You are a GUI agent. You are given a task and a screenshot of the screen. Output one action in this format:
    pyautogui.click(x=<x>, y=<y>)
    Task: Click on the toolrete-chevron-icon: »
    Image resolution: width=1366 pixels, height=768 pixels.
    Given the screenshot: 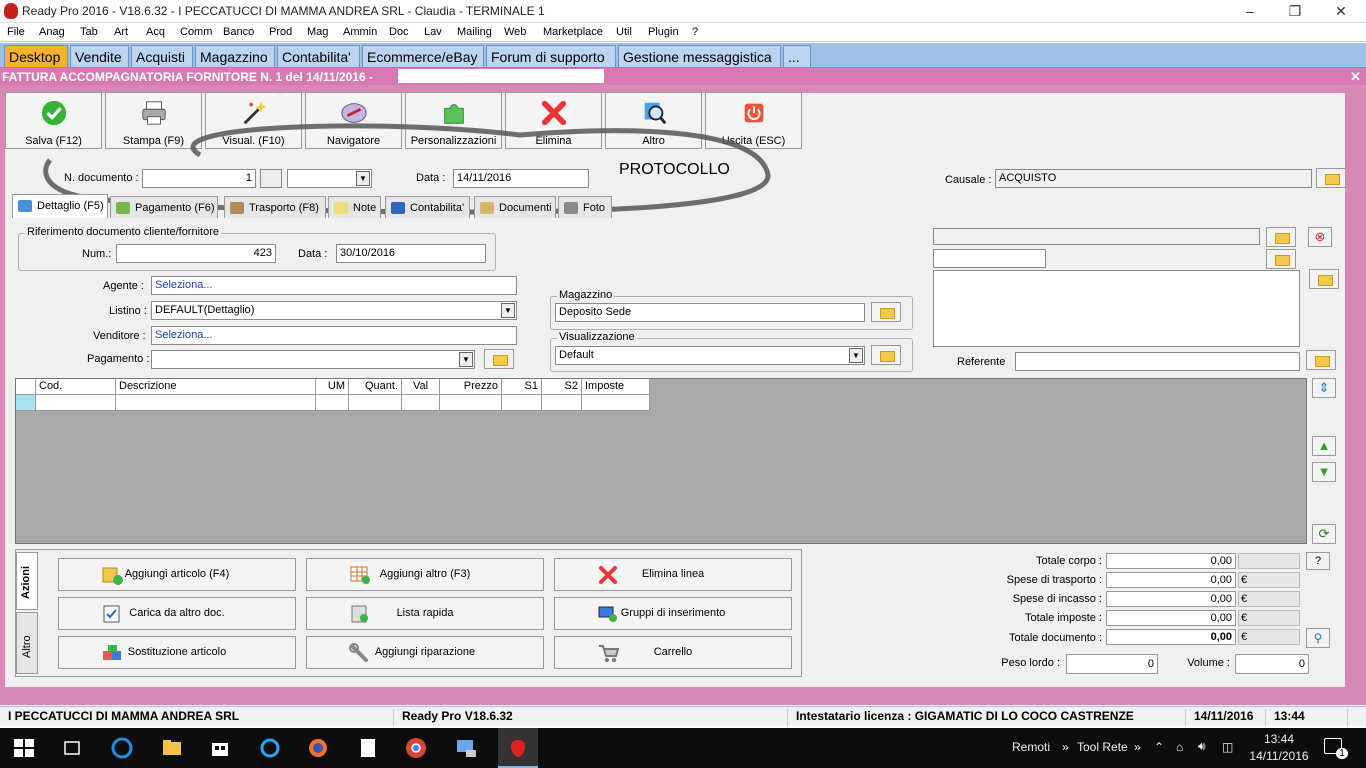 What is the action you would take?
    pyautogui.click(x=1137, y=747)
    